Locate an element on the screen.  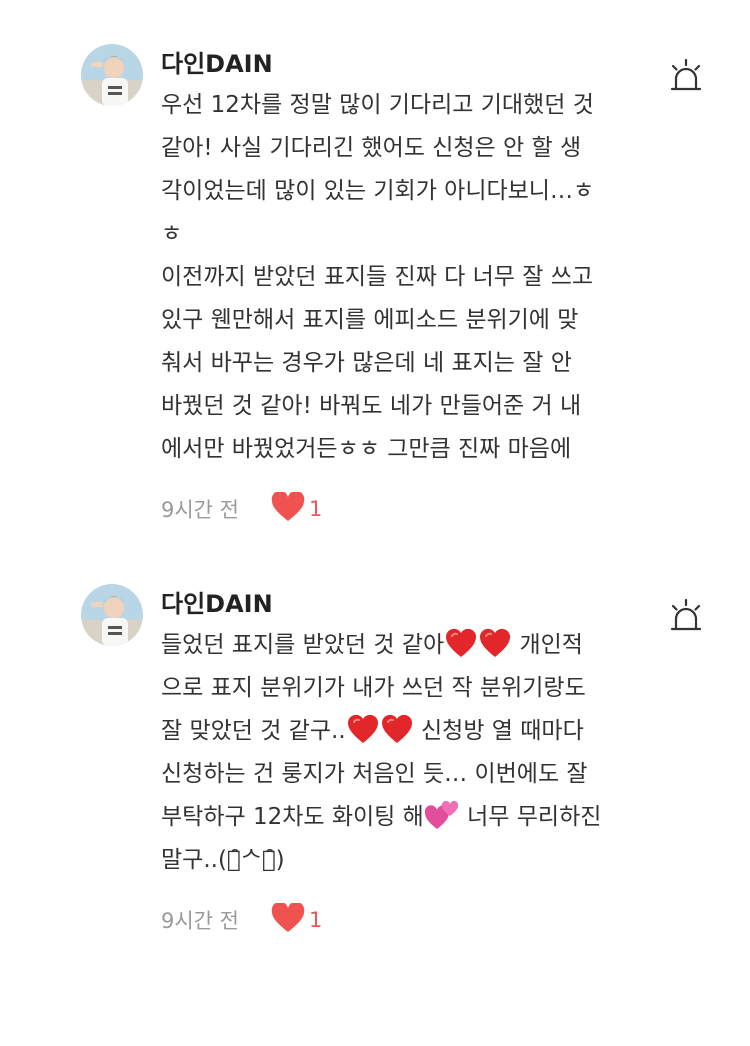
comment-line: 신청하는 건 룽지가 처음인 듯… 이번에도 잘 is located at coordinates (396, 774).